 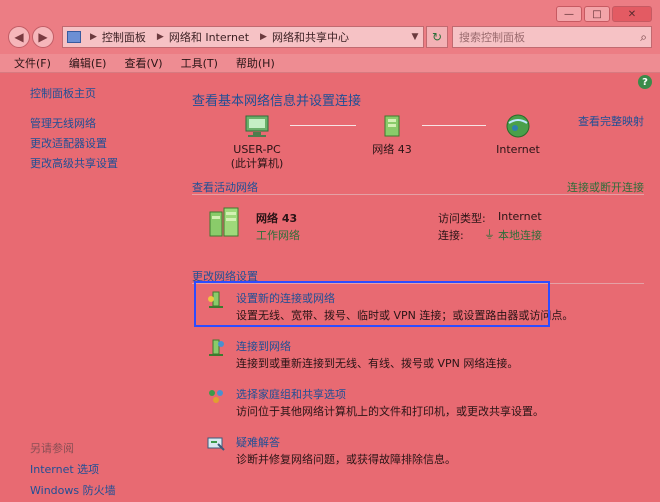 I want to click on task-homegroup-sharing-link: 选择家庭组和共享选项, so click(x=291, y=394).